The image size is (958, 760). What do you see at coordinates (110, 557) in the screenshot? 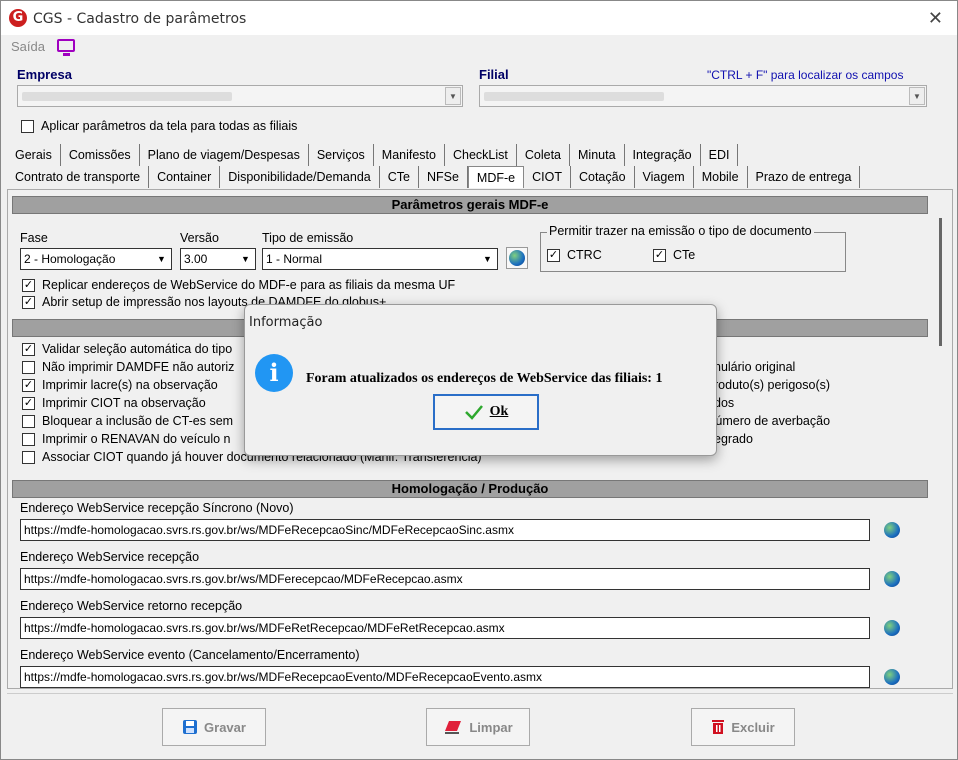
I see `ws-field-label: Endereço WebService recepção` at bounding box center [110, 557].